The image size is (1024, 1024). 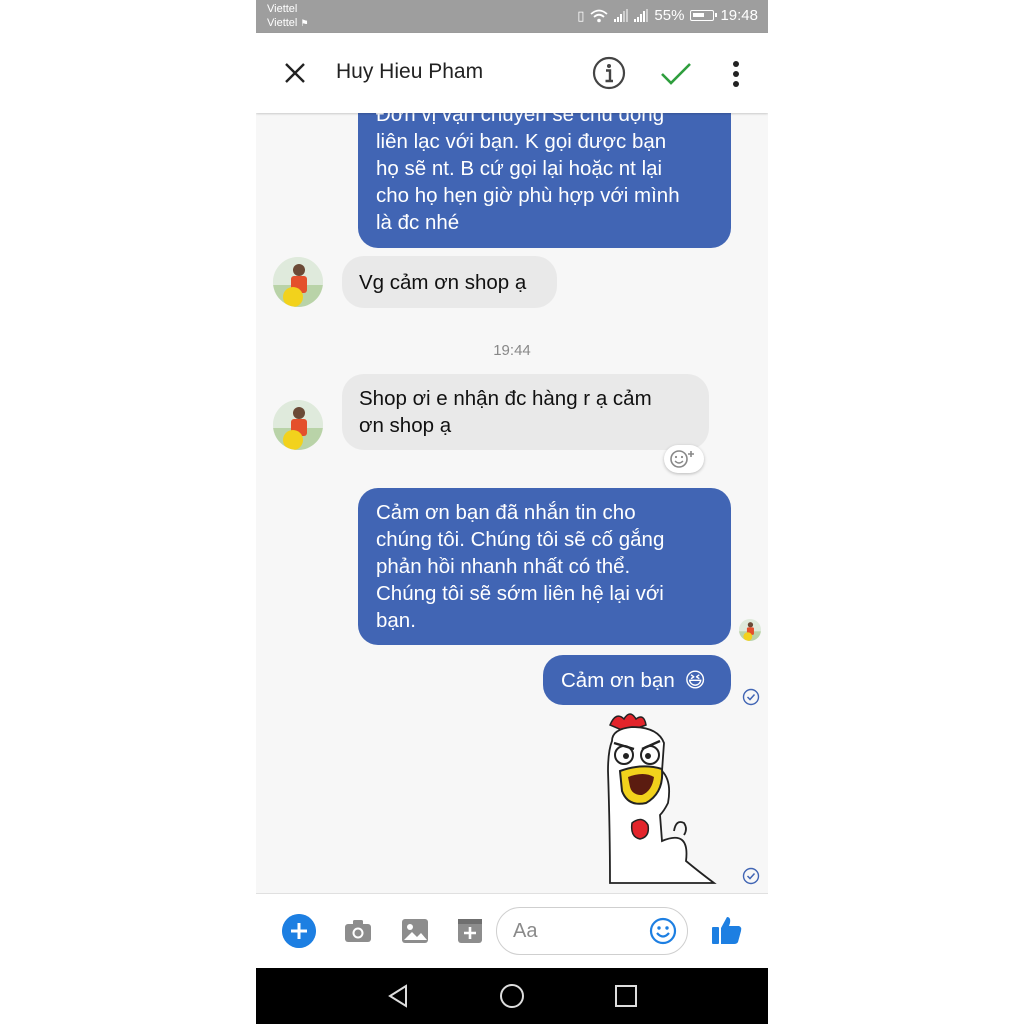 I want to click on carrier-2: Viettel, so click(x=282, y=23).